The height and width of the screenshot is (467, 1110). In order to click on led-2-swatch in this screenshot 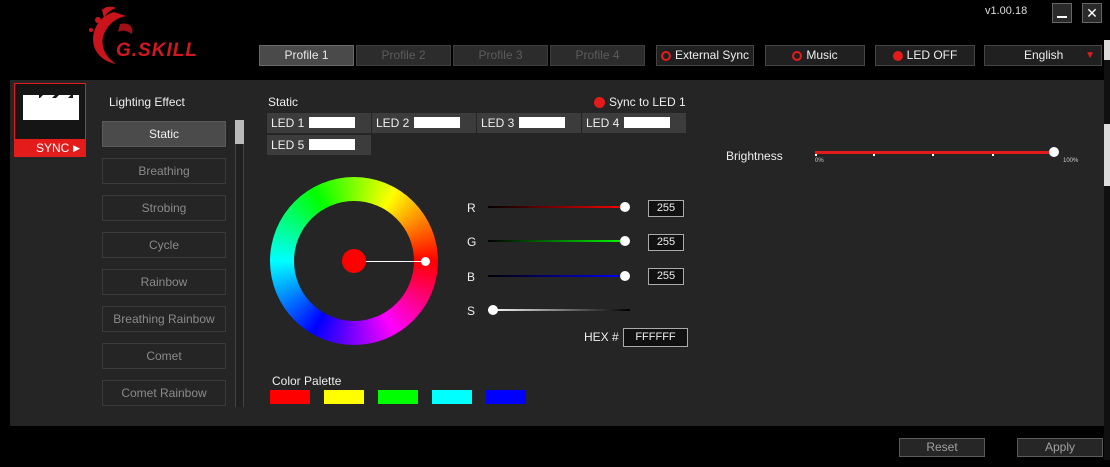, I will do `click(437, 122)`.